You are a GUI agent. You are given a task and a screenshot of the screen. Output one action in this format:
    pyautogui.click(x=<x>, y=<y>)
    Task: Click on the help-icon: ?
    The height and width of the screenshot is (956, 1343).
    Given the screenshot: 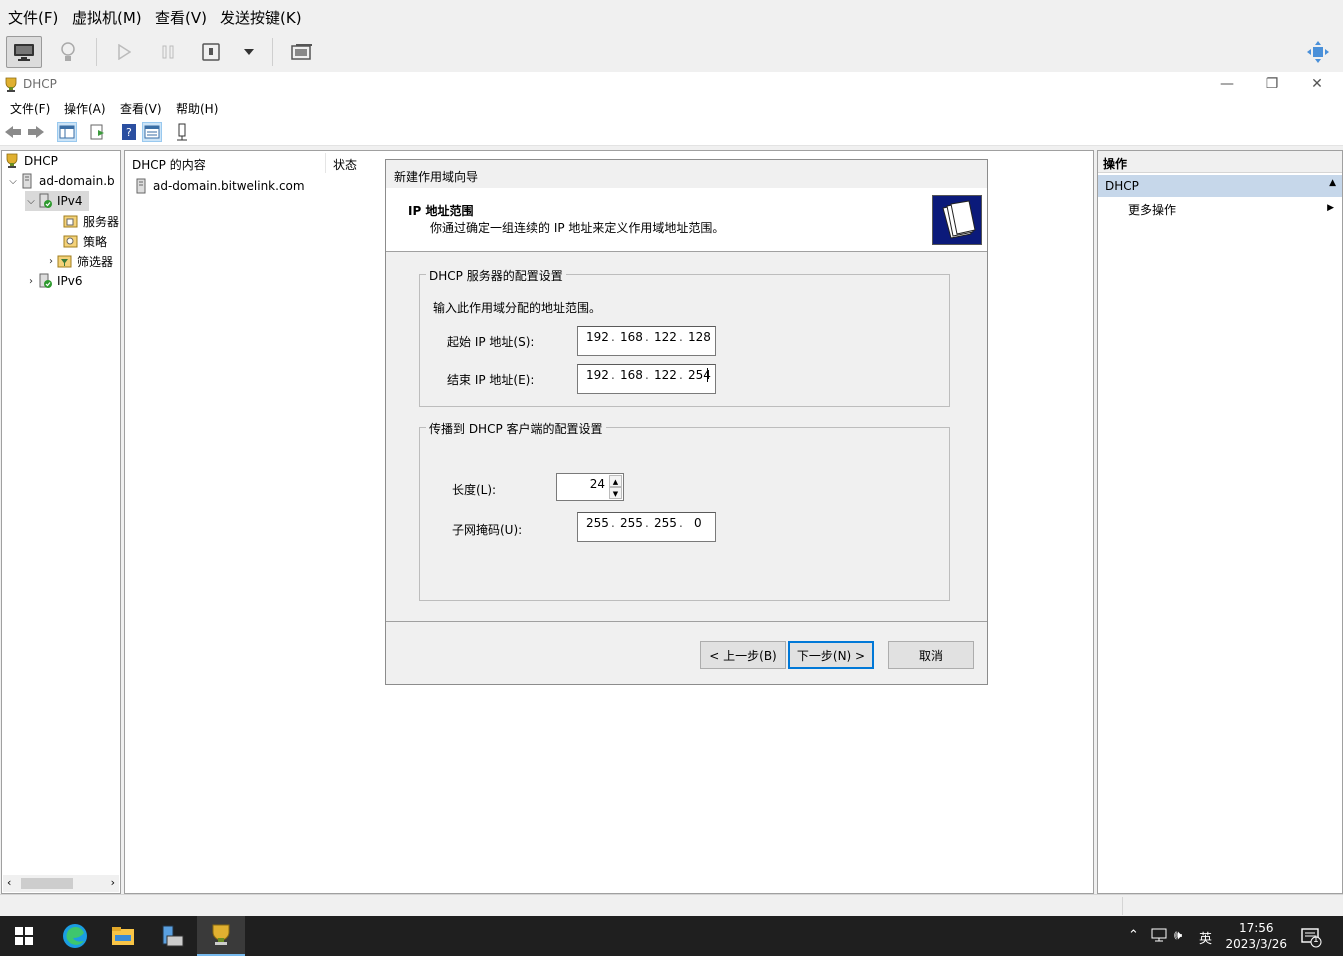 What is the action you would take?
    pyautogui.click(x=129, y=132)
    